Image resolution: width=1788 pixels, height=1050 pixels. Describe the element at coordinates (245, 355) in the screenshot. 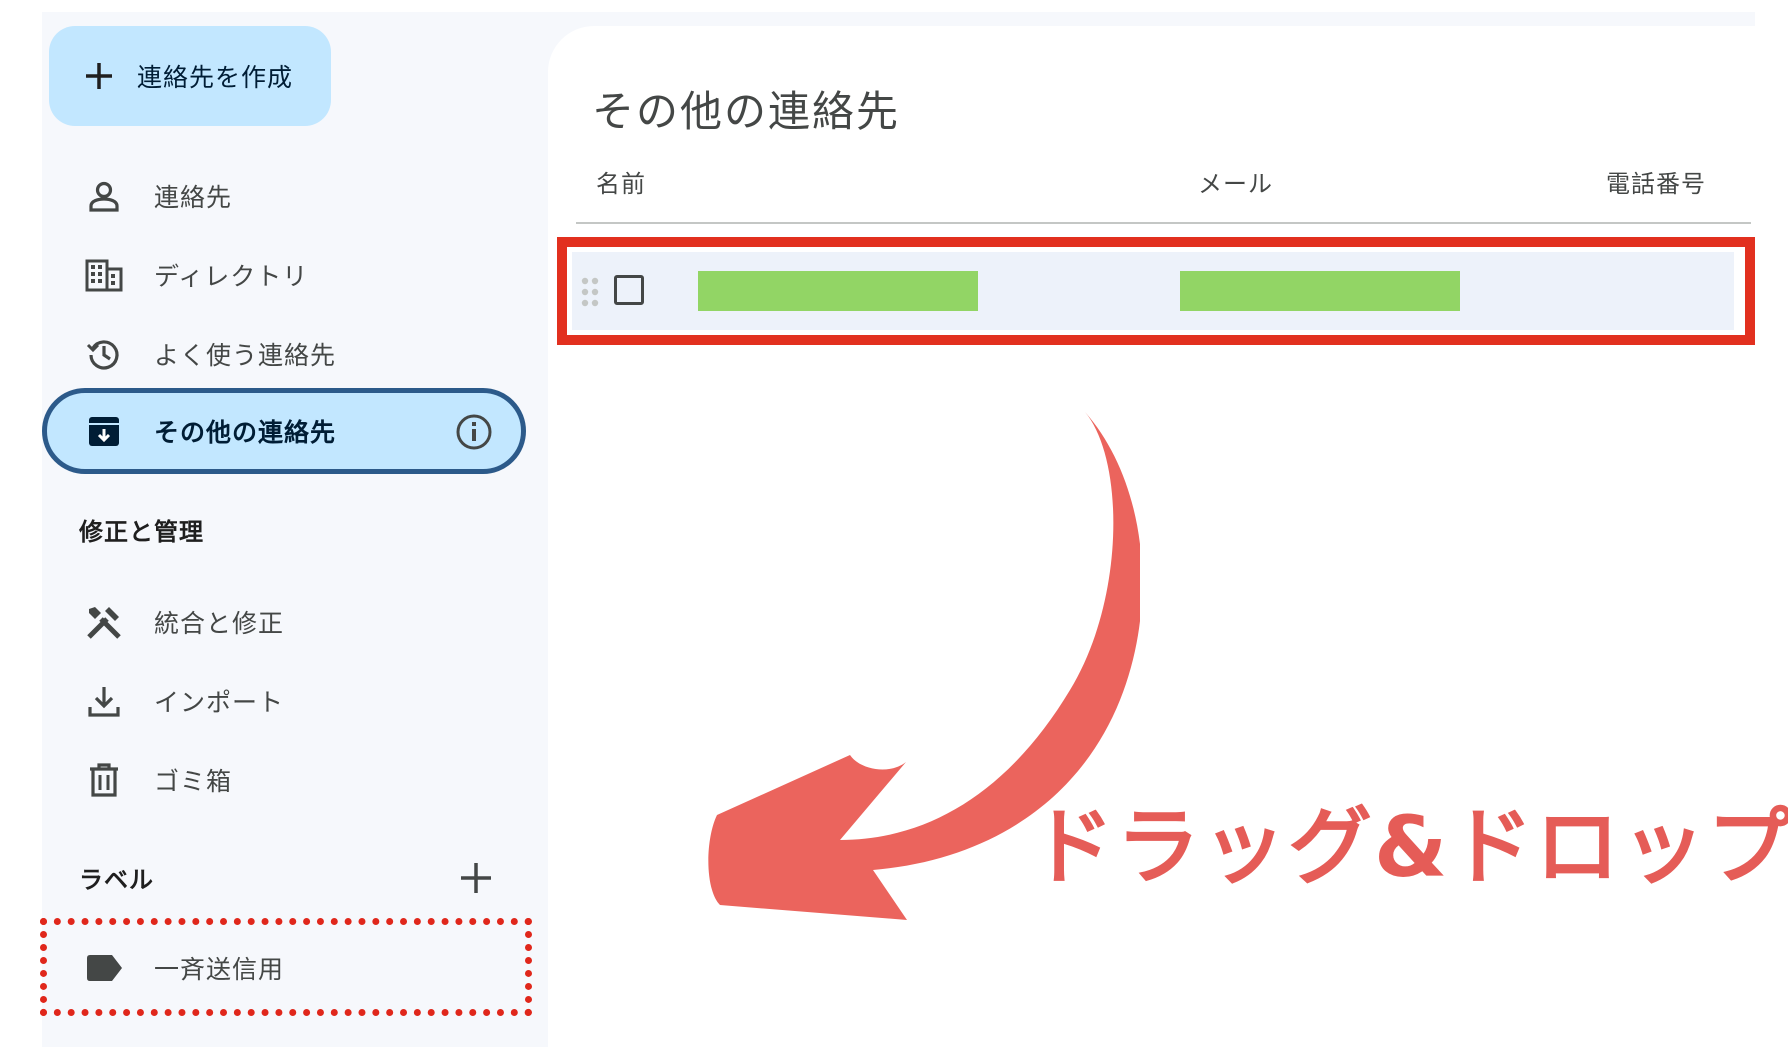

I see `sidebar-item-label: よく使う連絡先` at that location.